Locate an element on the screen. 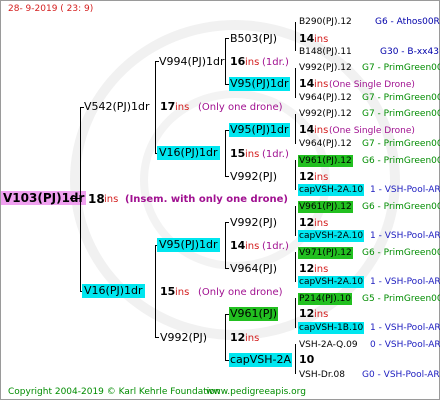 The image size is (440, 400). g4-num-0: 14 is located at coordinates (307, 38).